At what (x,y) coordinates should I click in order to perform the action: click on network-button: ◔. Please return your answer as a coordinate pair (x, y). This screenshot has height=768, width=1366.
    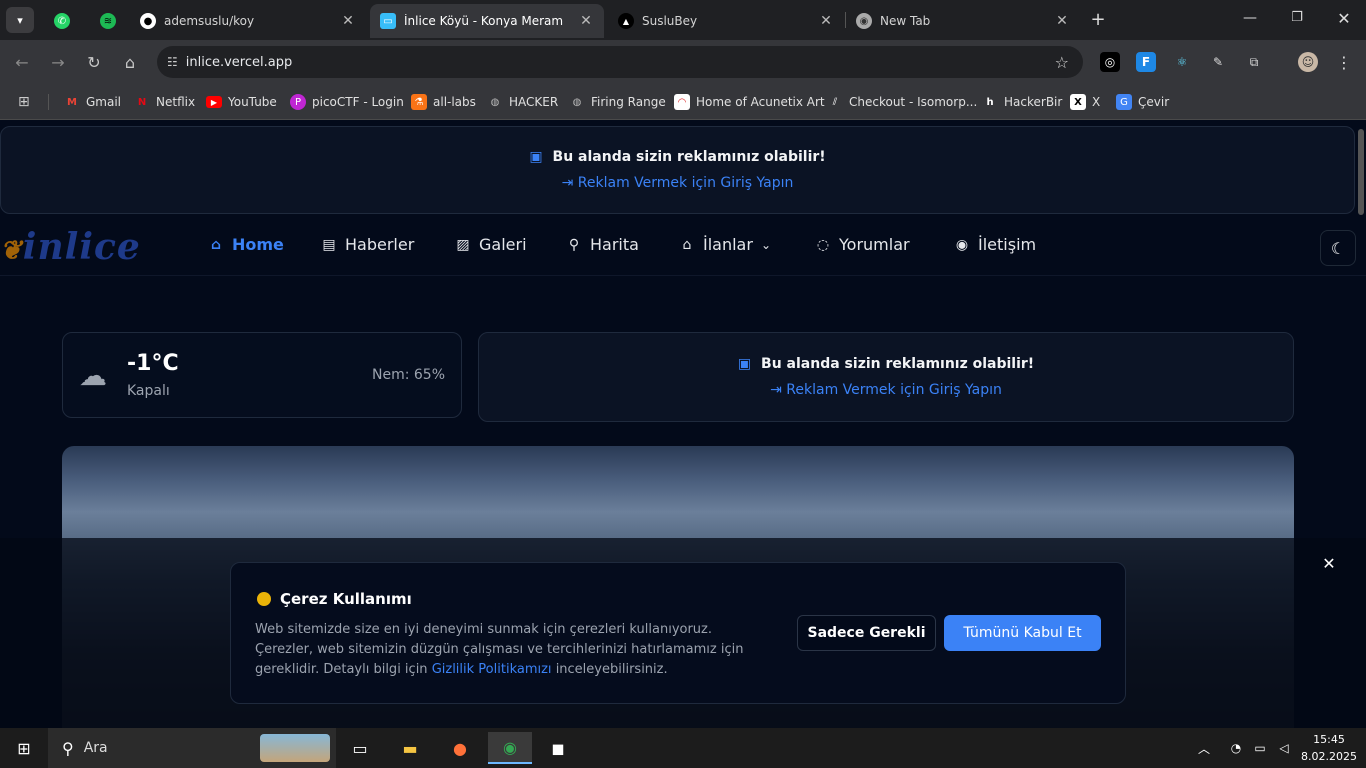
    Looking at the image, I should click on (1236, 748).